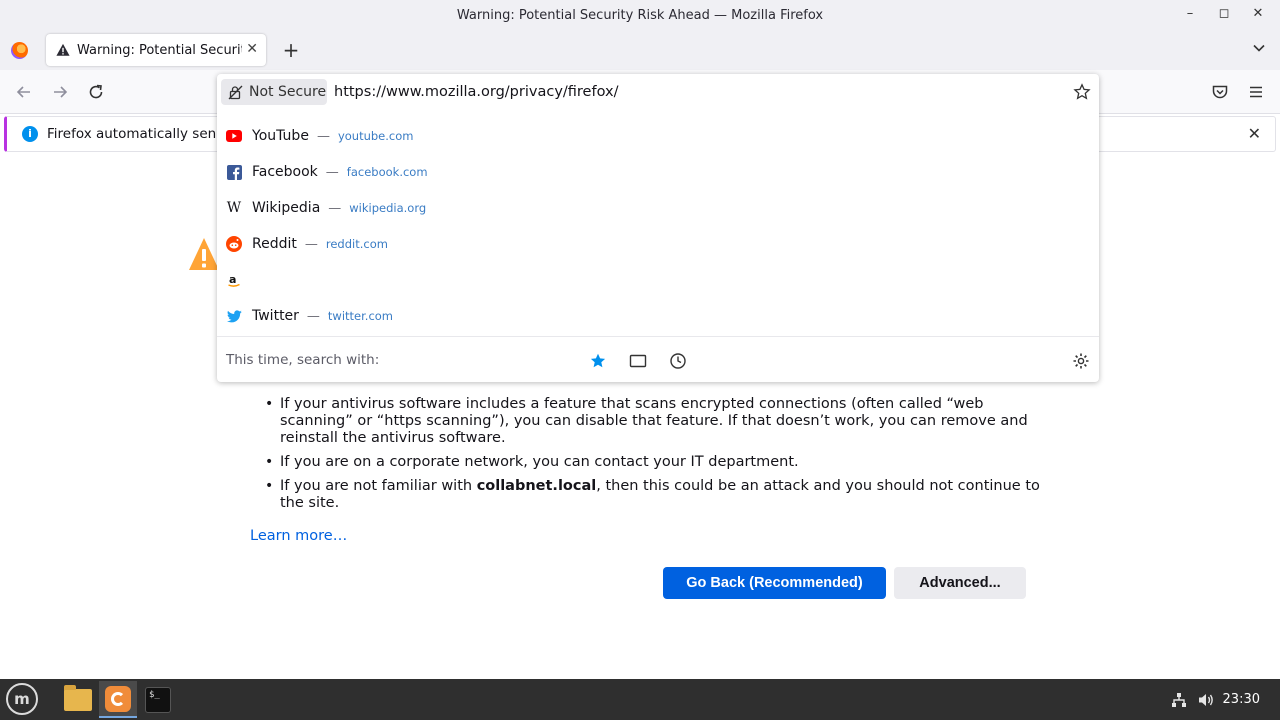 Image resolution: width=1280 pixels, height=720 pixels. I want to click on bookmarks-star-icon, so click(598, 361).